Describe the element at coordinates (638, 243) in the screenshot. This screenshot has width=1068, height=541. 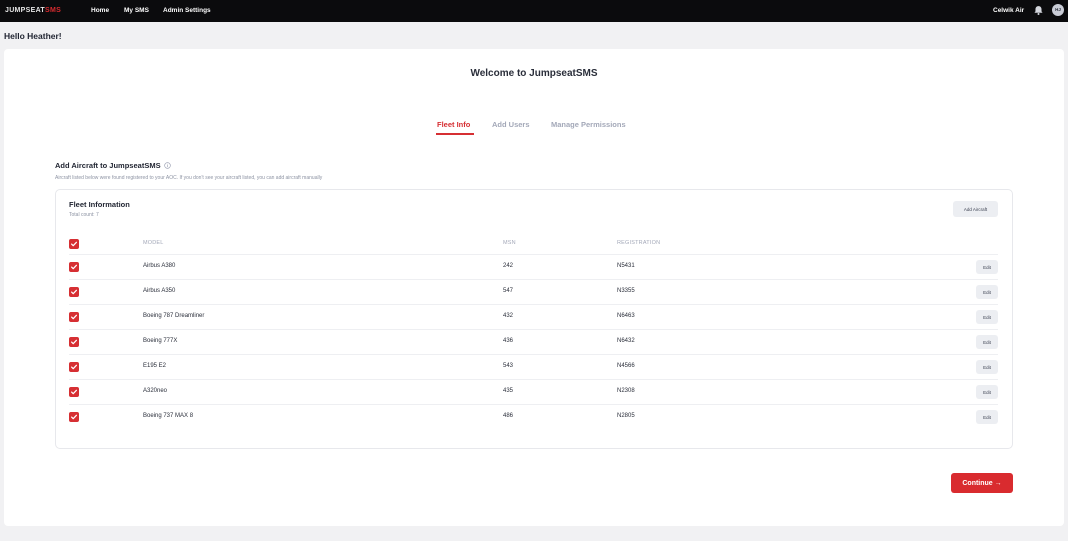
I see `column-header-registration: REGISTRATION` at that location.